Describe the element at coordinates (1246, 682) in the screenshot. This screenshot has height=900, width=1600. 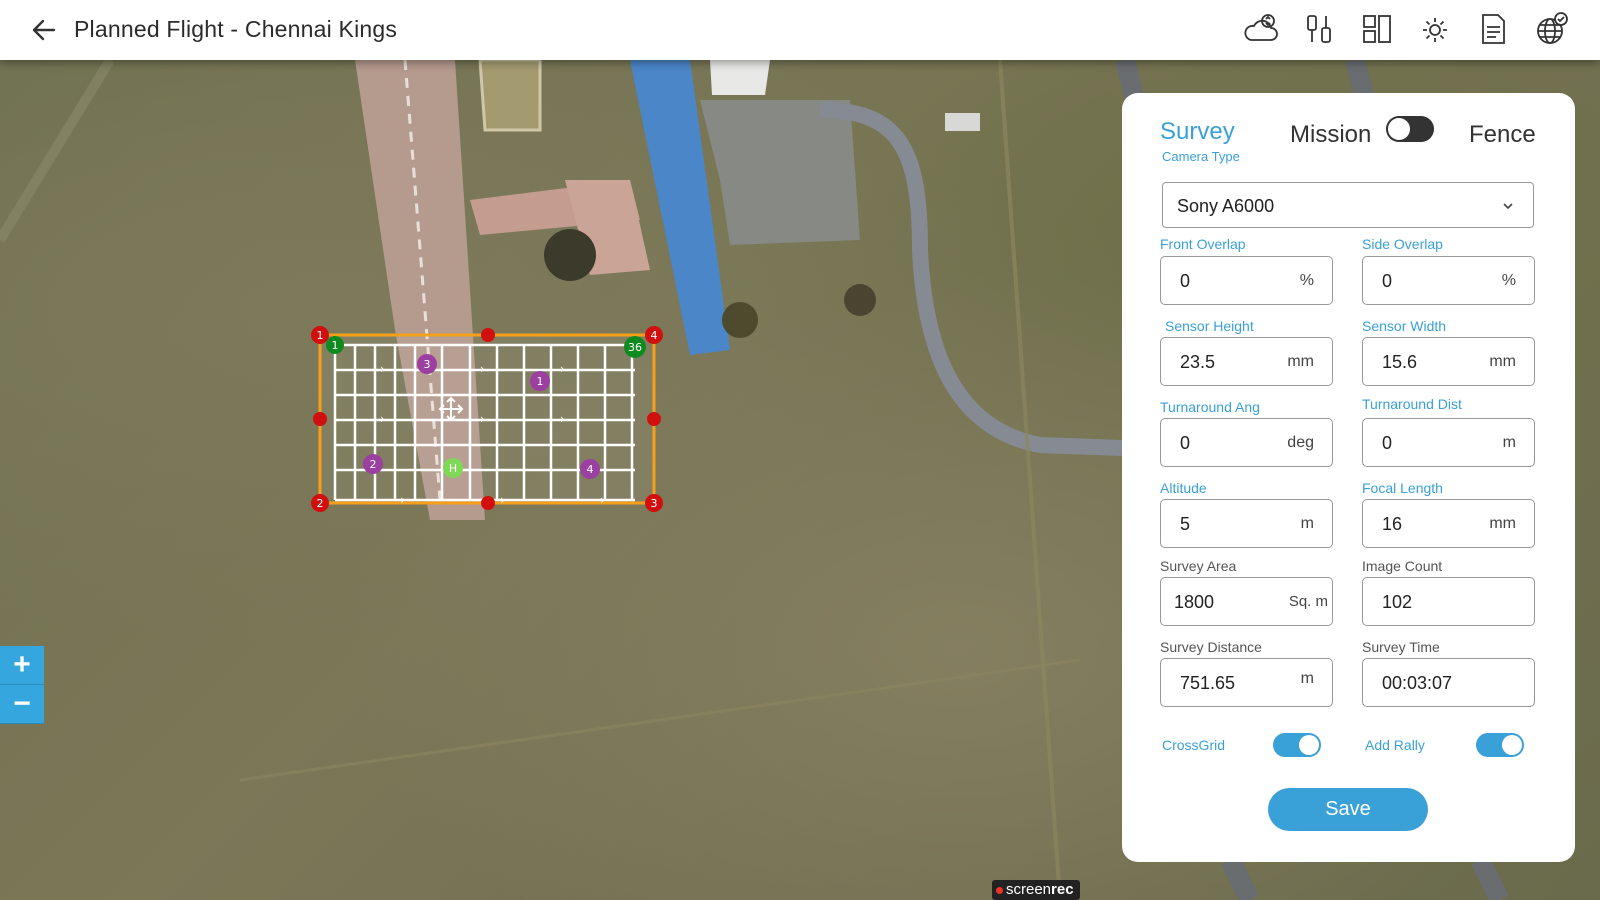
I see `survey-distance-field: 751.65 m` at that location.